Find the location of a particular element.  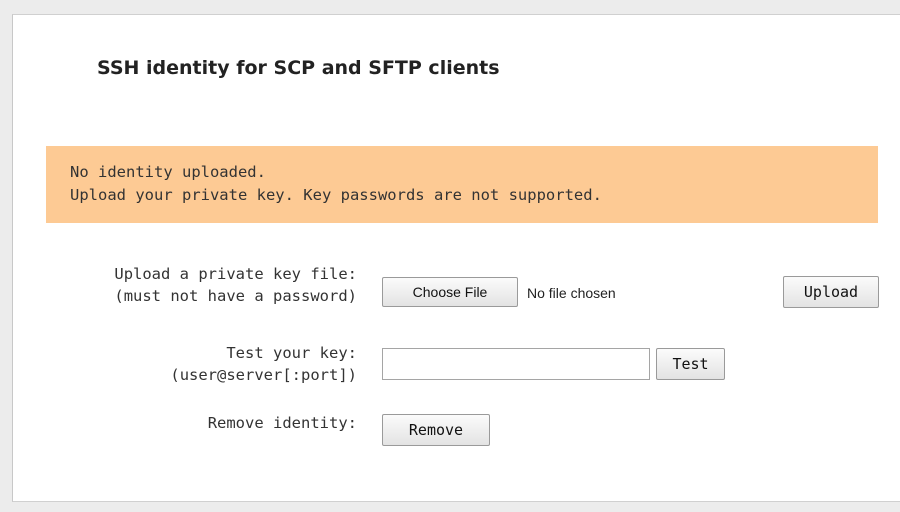

test-key-label-line1: Test your key: is located at coordinates (291, 353).